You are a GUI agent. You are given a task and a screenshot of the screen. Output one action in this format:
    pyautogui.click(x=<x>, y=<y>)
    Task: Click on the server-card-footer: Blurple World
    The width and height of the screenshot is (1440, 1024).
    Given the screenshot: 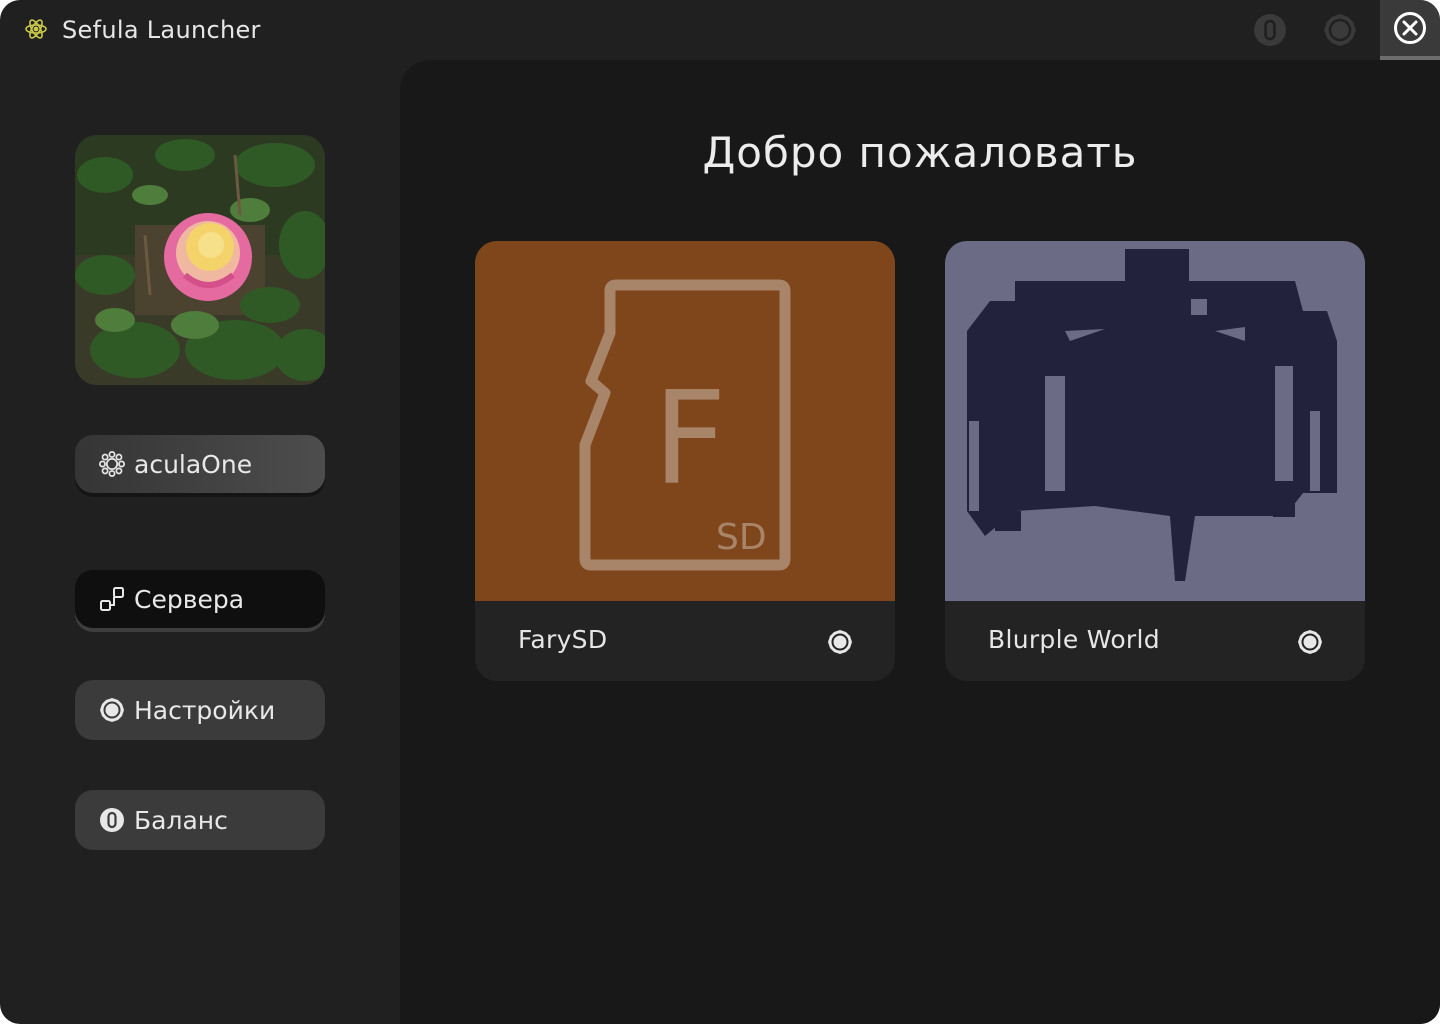 What is the action you would take?
    pyautogui.click(x=1155, y=641)
    